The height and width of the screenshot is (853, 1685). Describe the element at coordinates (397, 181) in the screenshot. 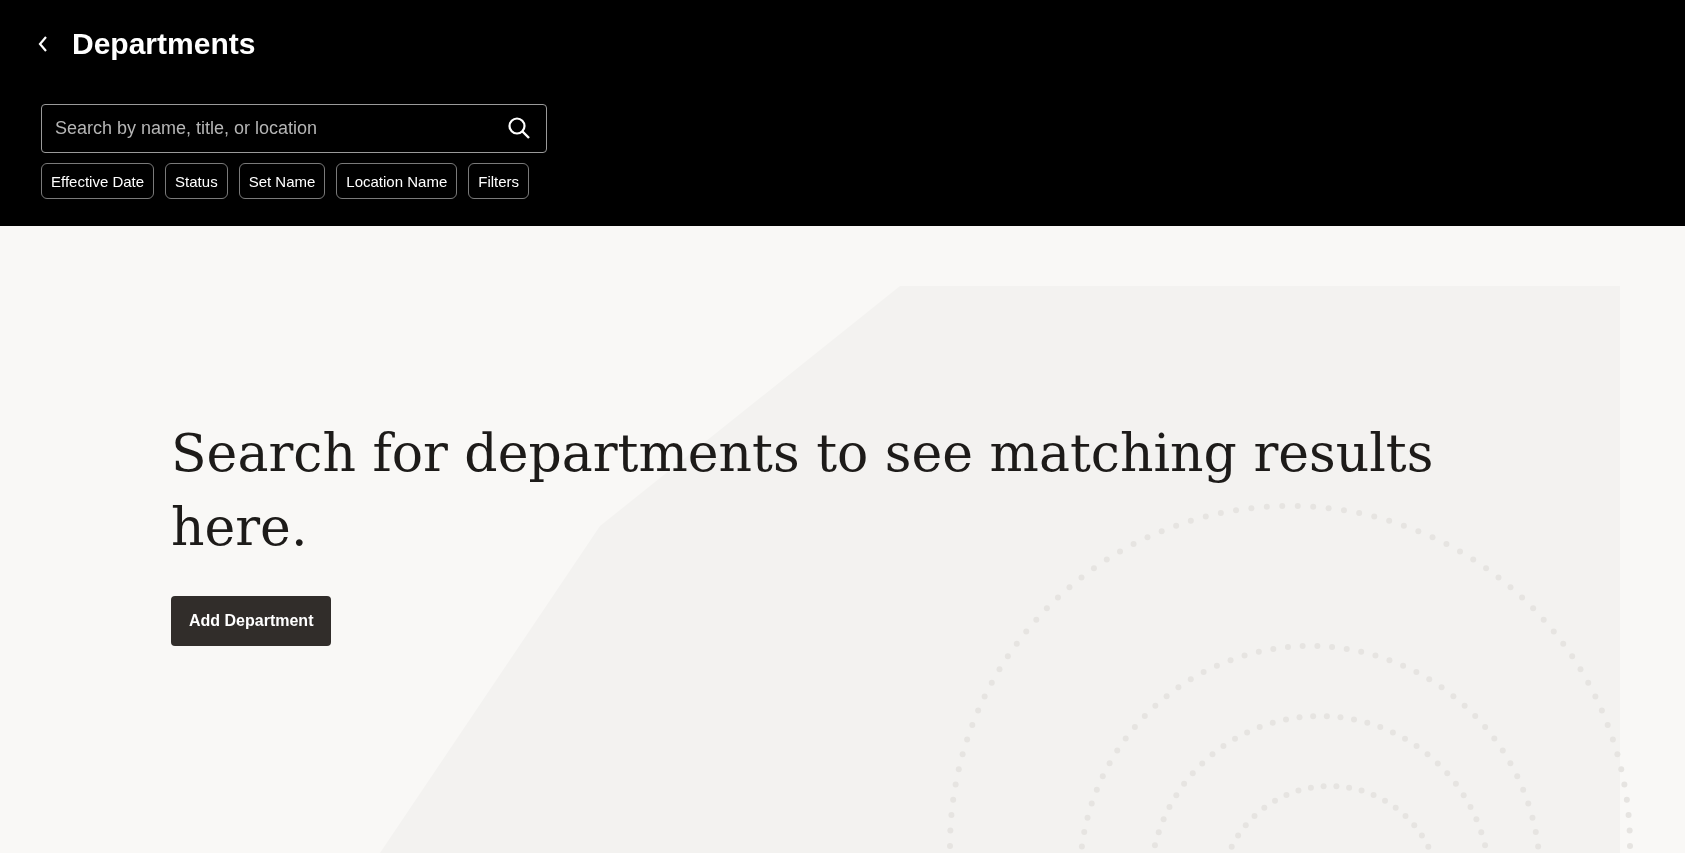

I see `filter-chip: Location Name` at that location.